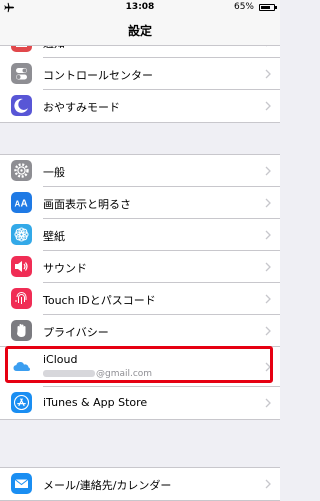 Image resolution: width=320 pixels, height=501 pixels. Describe the element at coordinates (69, 373) in the screenshot. I see `redacted-email-blur` at that location.